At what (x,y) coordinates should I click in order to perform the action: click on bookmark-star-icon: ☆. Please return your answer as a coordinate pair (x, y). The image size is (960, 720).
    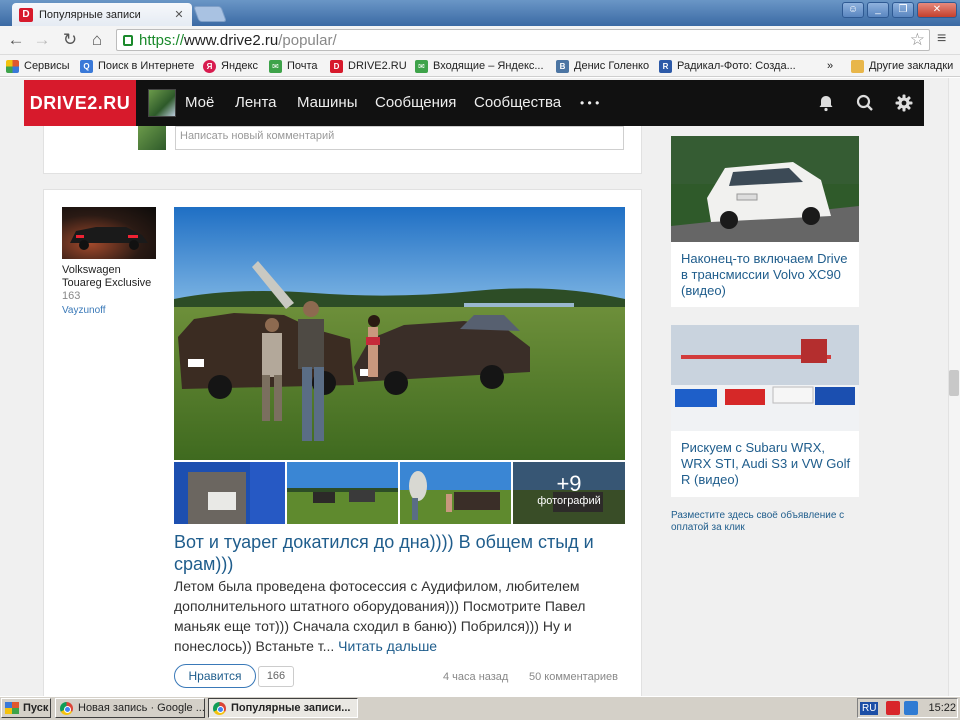
    Looking at the image, I should click on (917, 40).